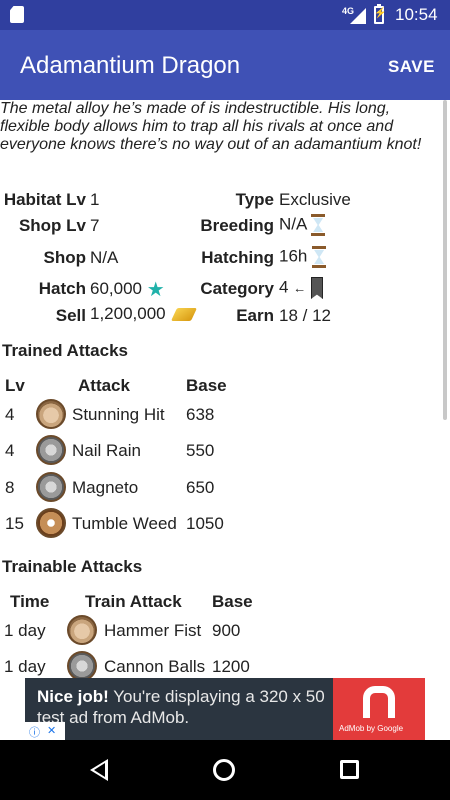 This screenshot has width=450, height=800. What do you see at coordinates (44, 199) in the screenshot?
I see `habitat-lv-label: Habitat Lv` at bounding box center [44, 199].